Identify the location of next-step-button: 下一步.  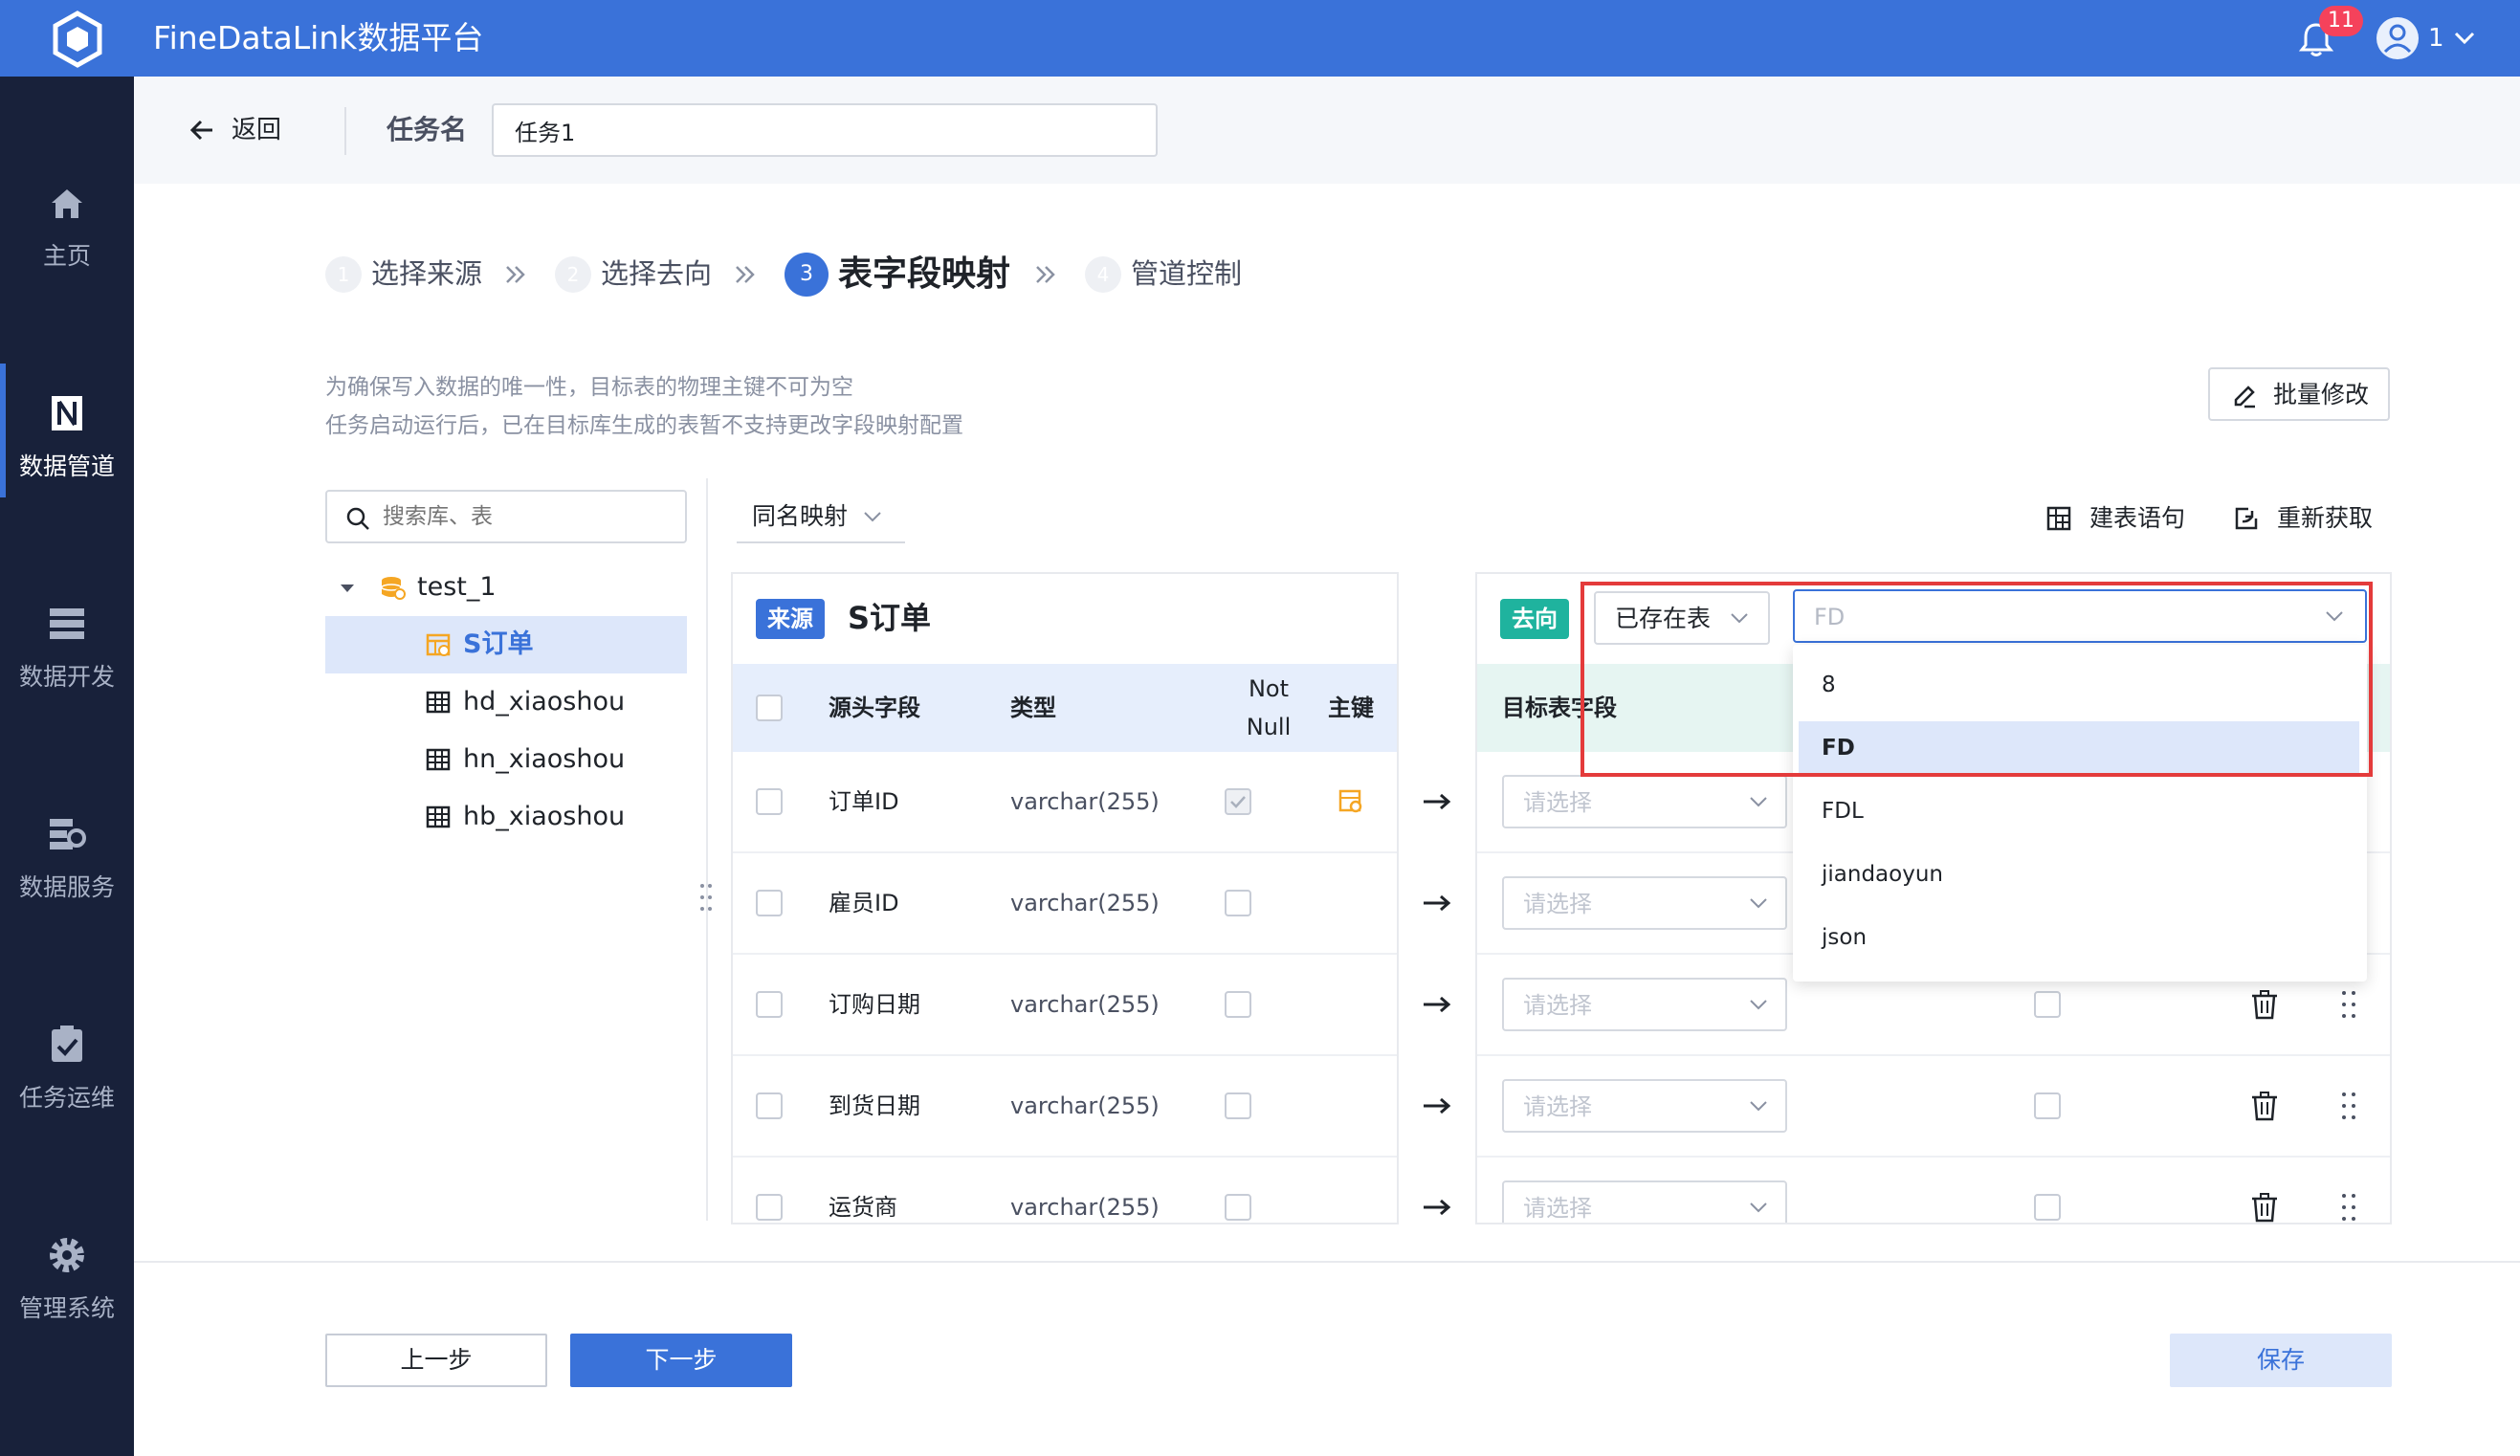
(681, 1360).